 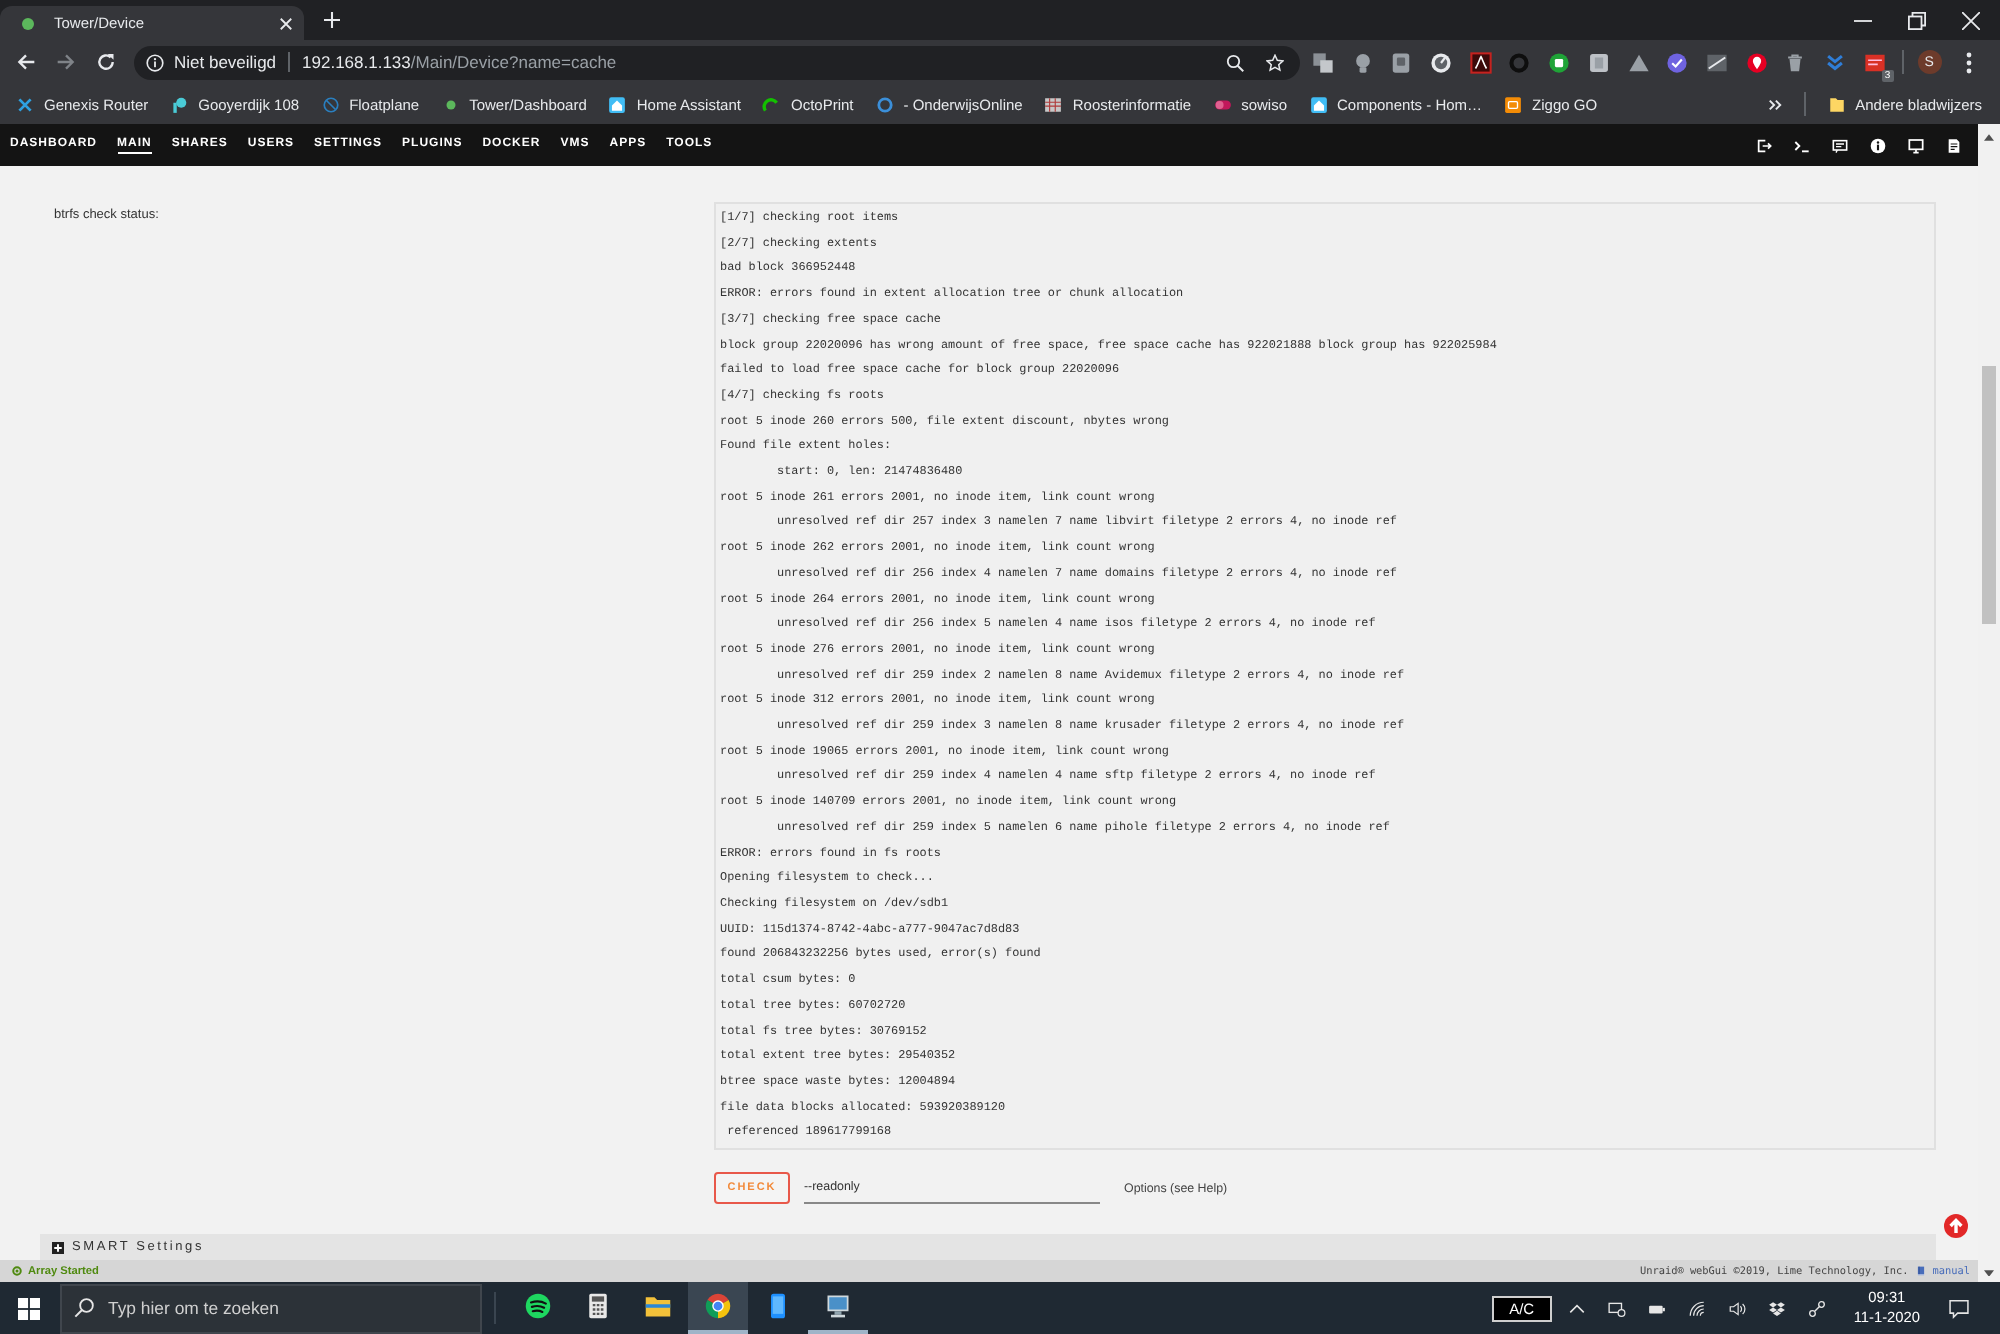 I want to click on scrollbar-thumb, so click(x=1989, y=494).